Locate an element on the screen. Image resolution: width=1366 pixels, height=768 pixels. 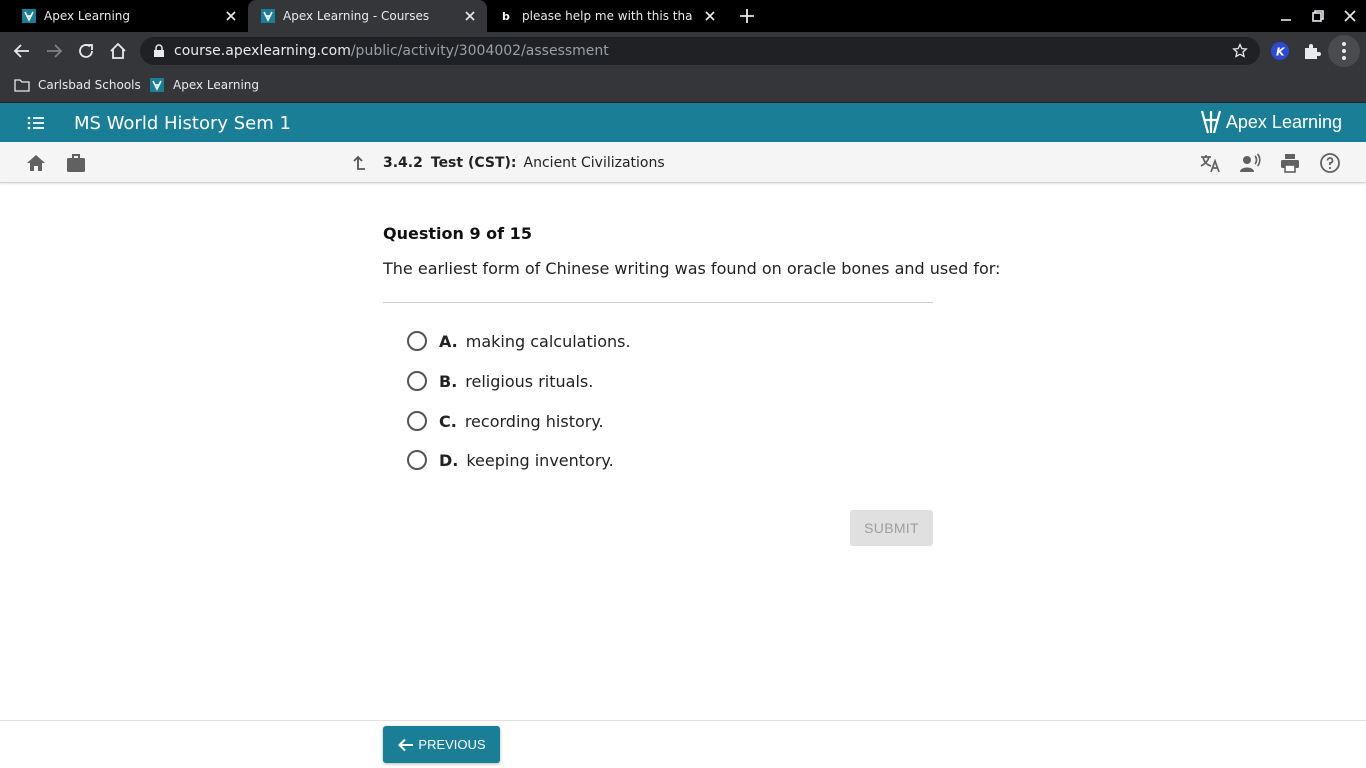
brainly-favicon-icon: b is located at coordinates (506, 16).